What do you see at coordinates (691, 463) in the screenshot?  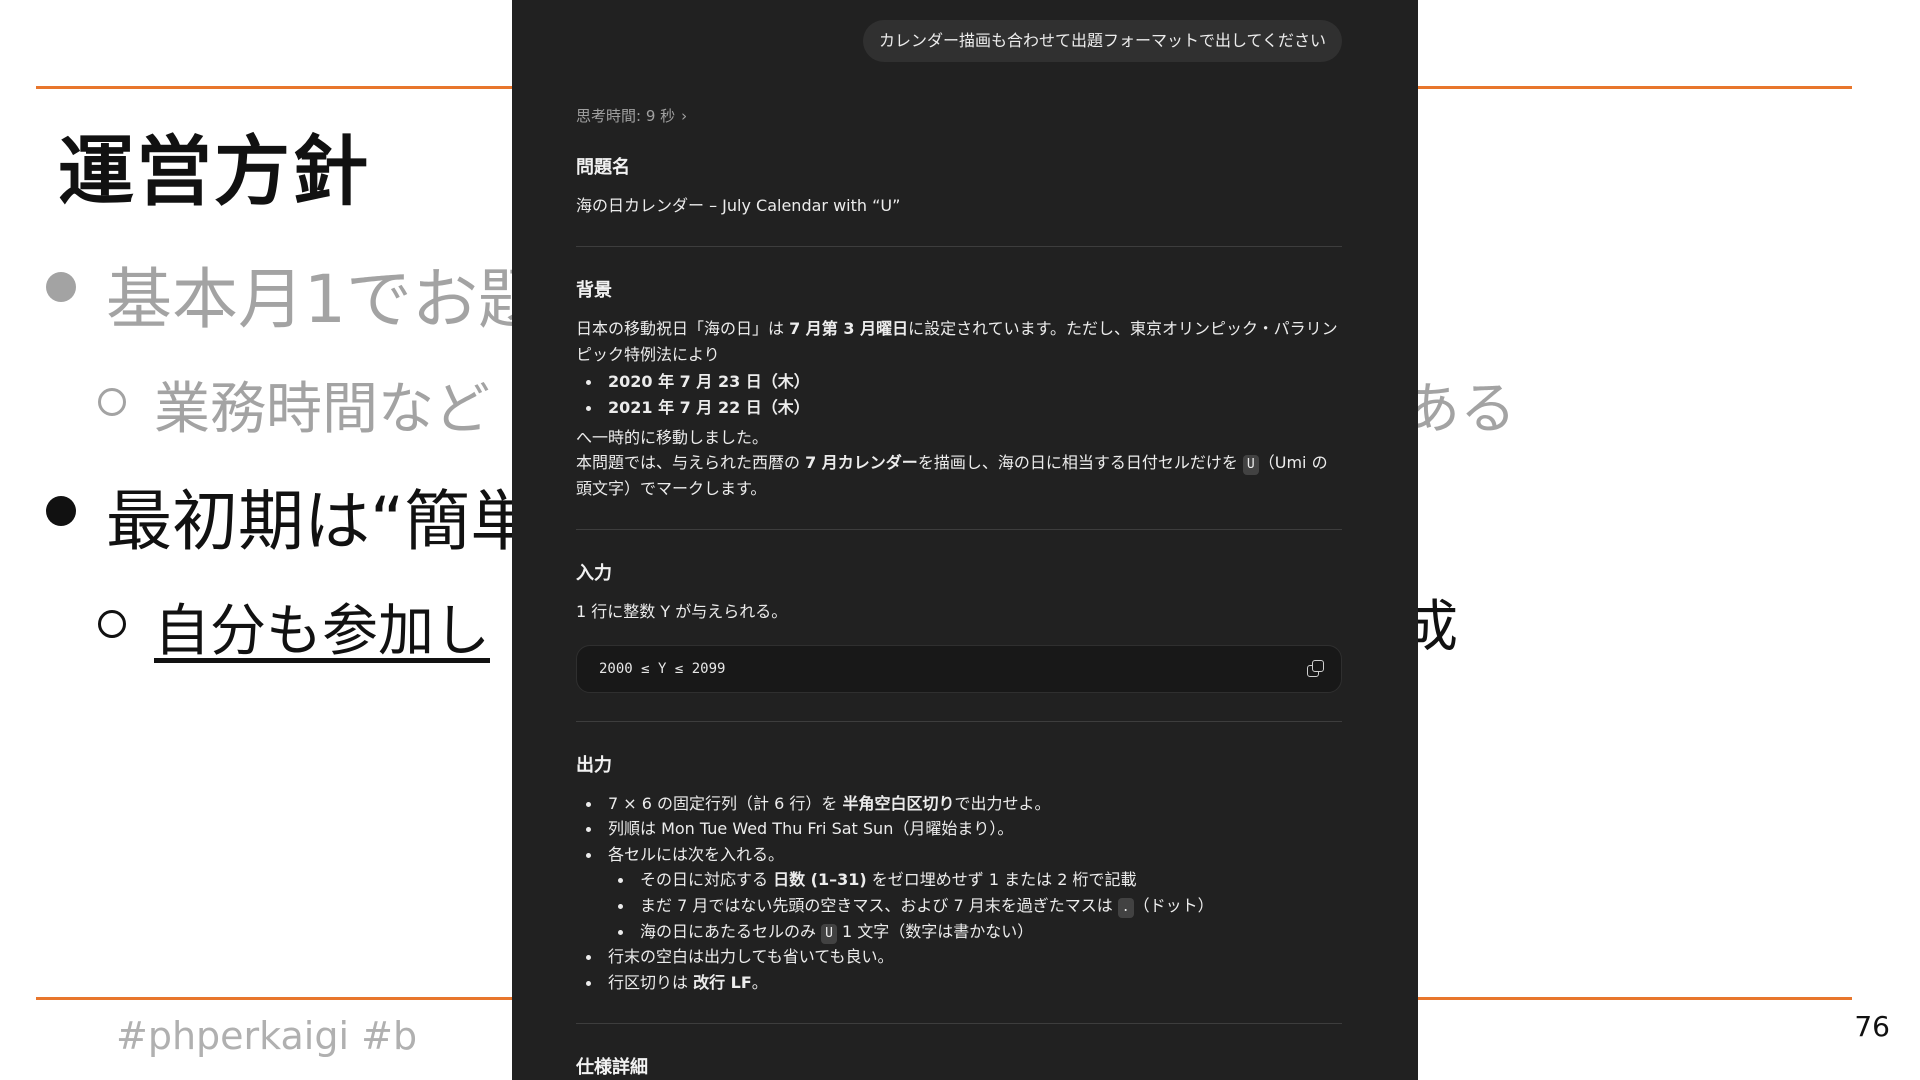 I see `text-run: 本問題では、与えられた西暦の` at bounding box center [691, 463].